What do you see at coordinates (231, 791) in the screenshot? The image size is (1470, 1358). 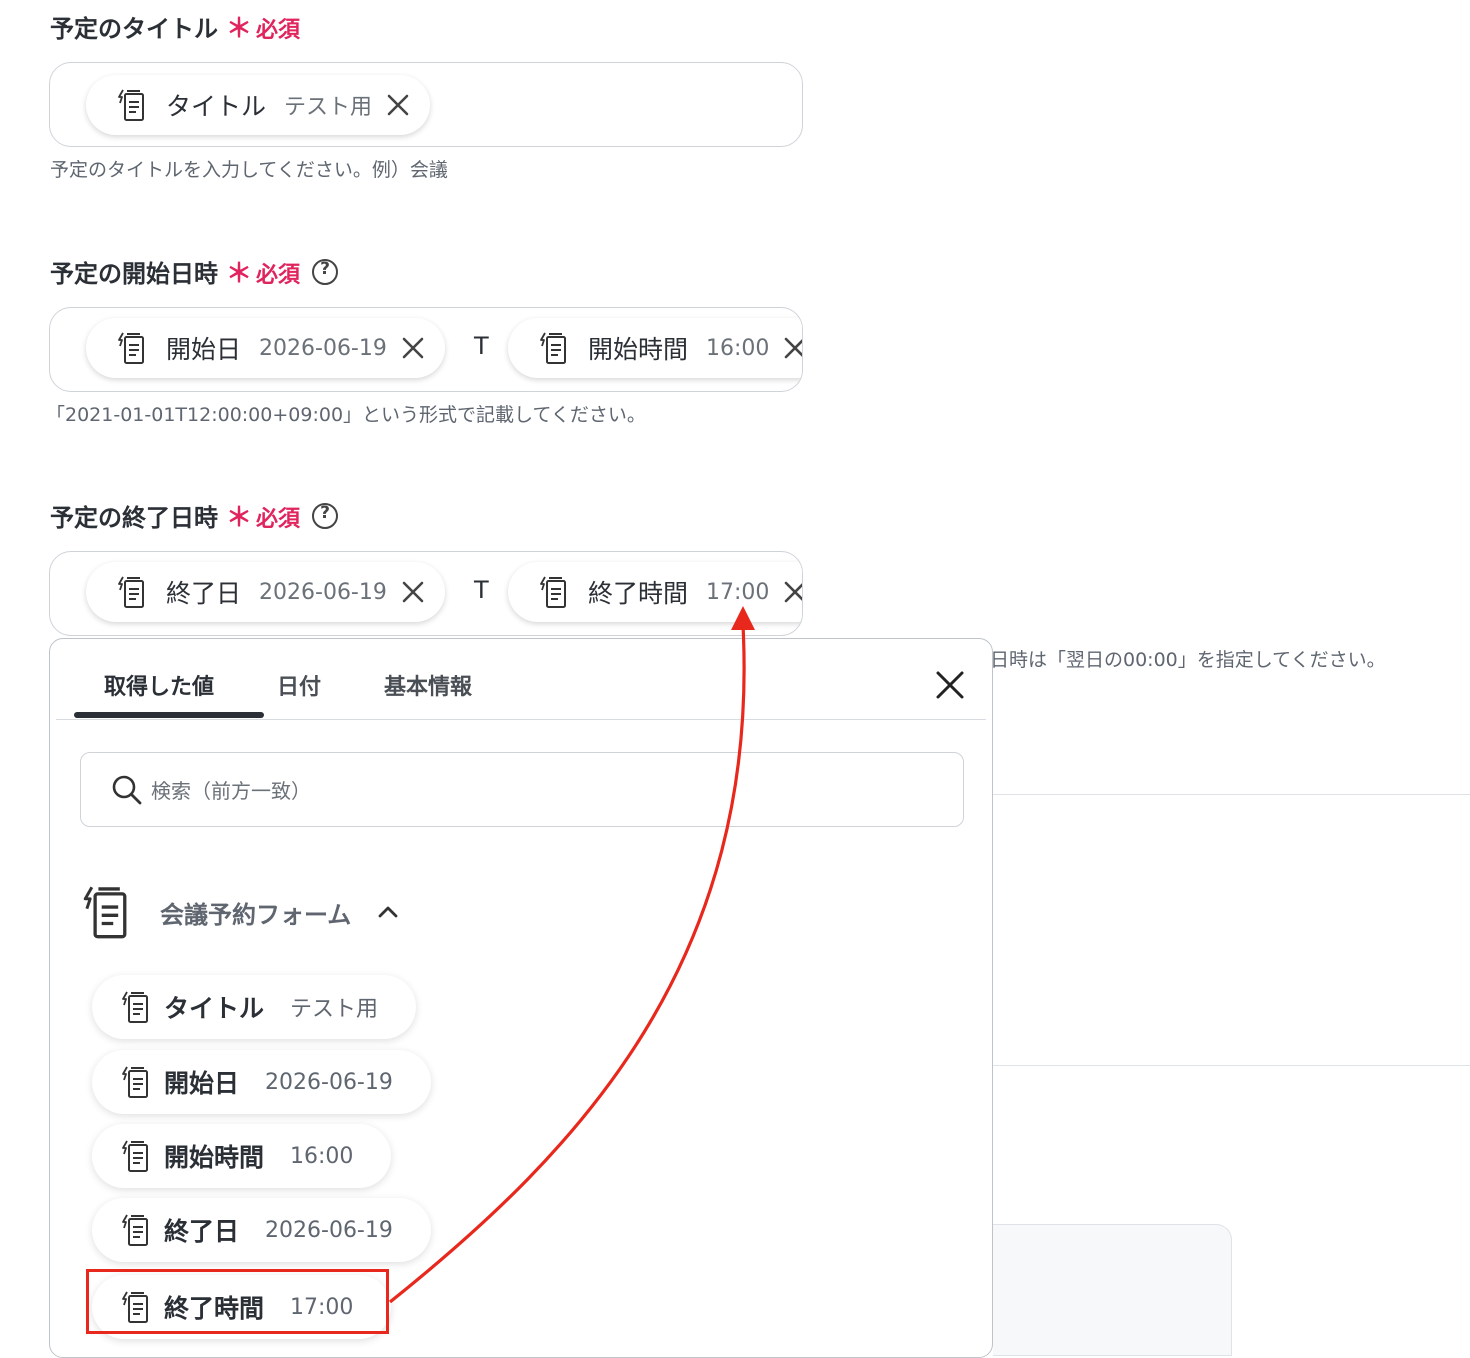 I see `search-placeholder: 検索（前方一致）` at bounding box center [231, 791].